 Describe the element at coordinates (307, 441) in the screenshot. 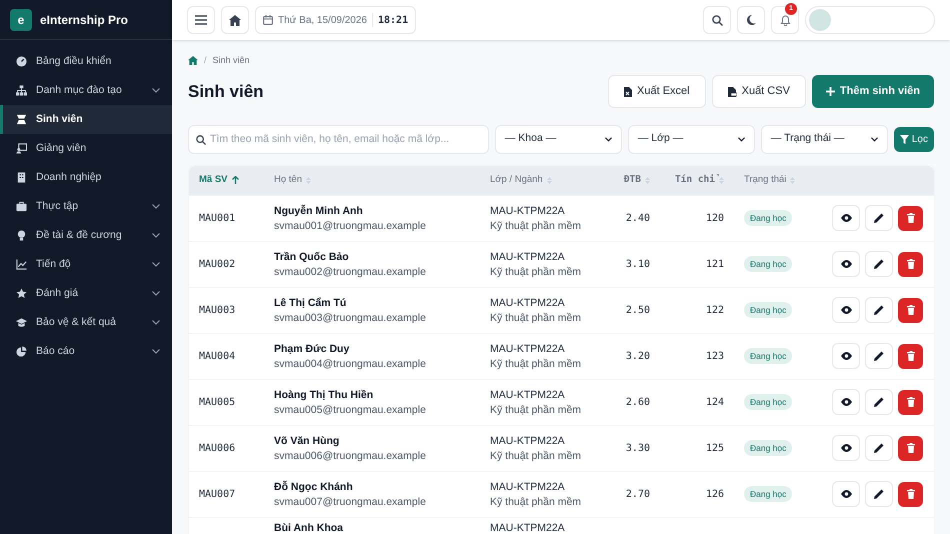

I see `student-name: Võ Văn Hùng` at that location.